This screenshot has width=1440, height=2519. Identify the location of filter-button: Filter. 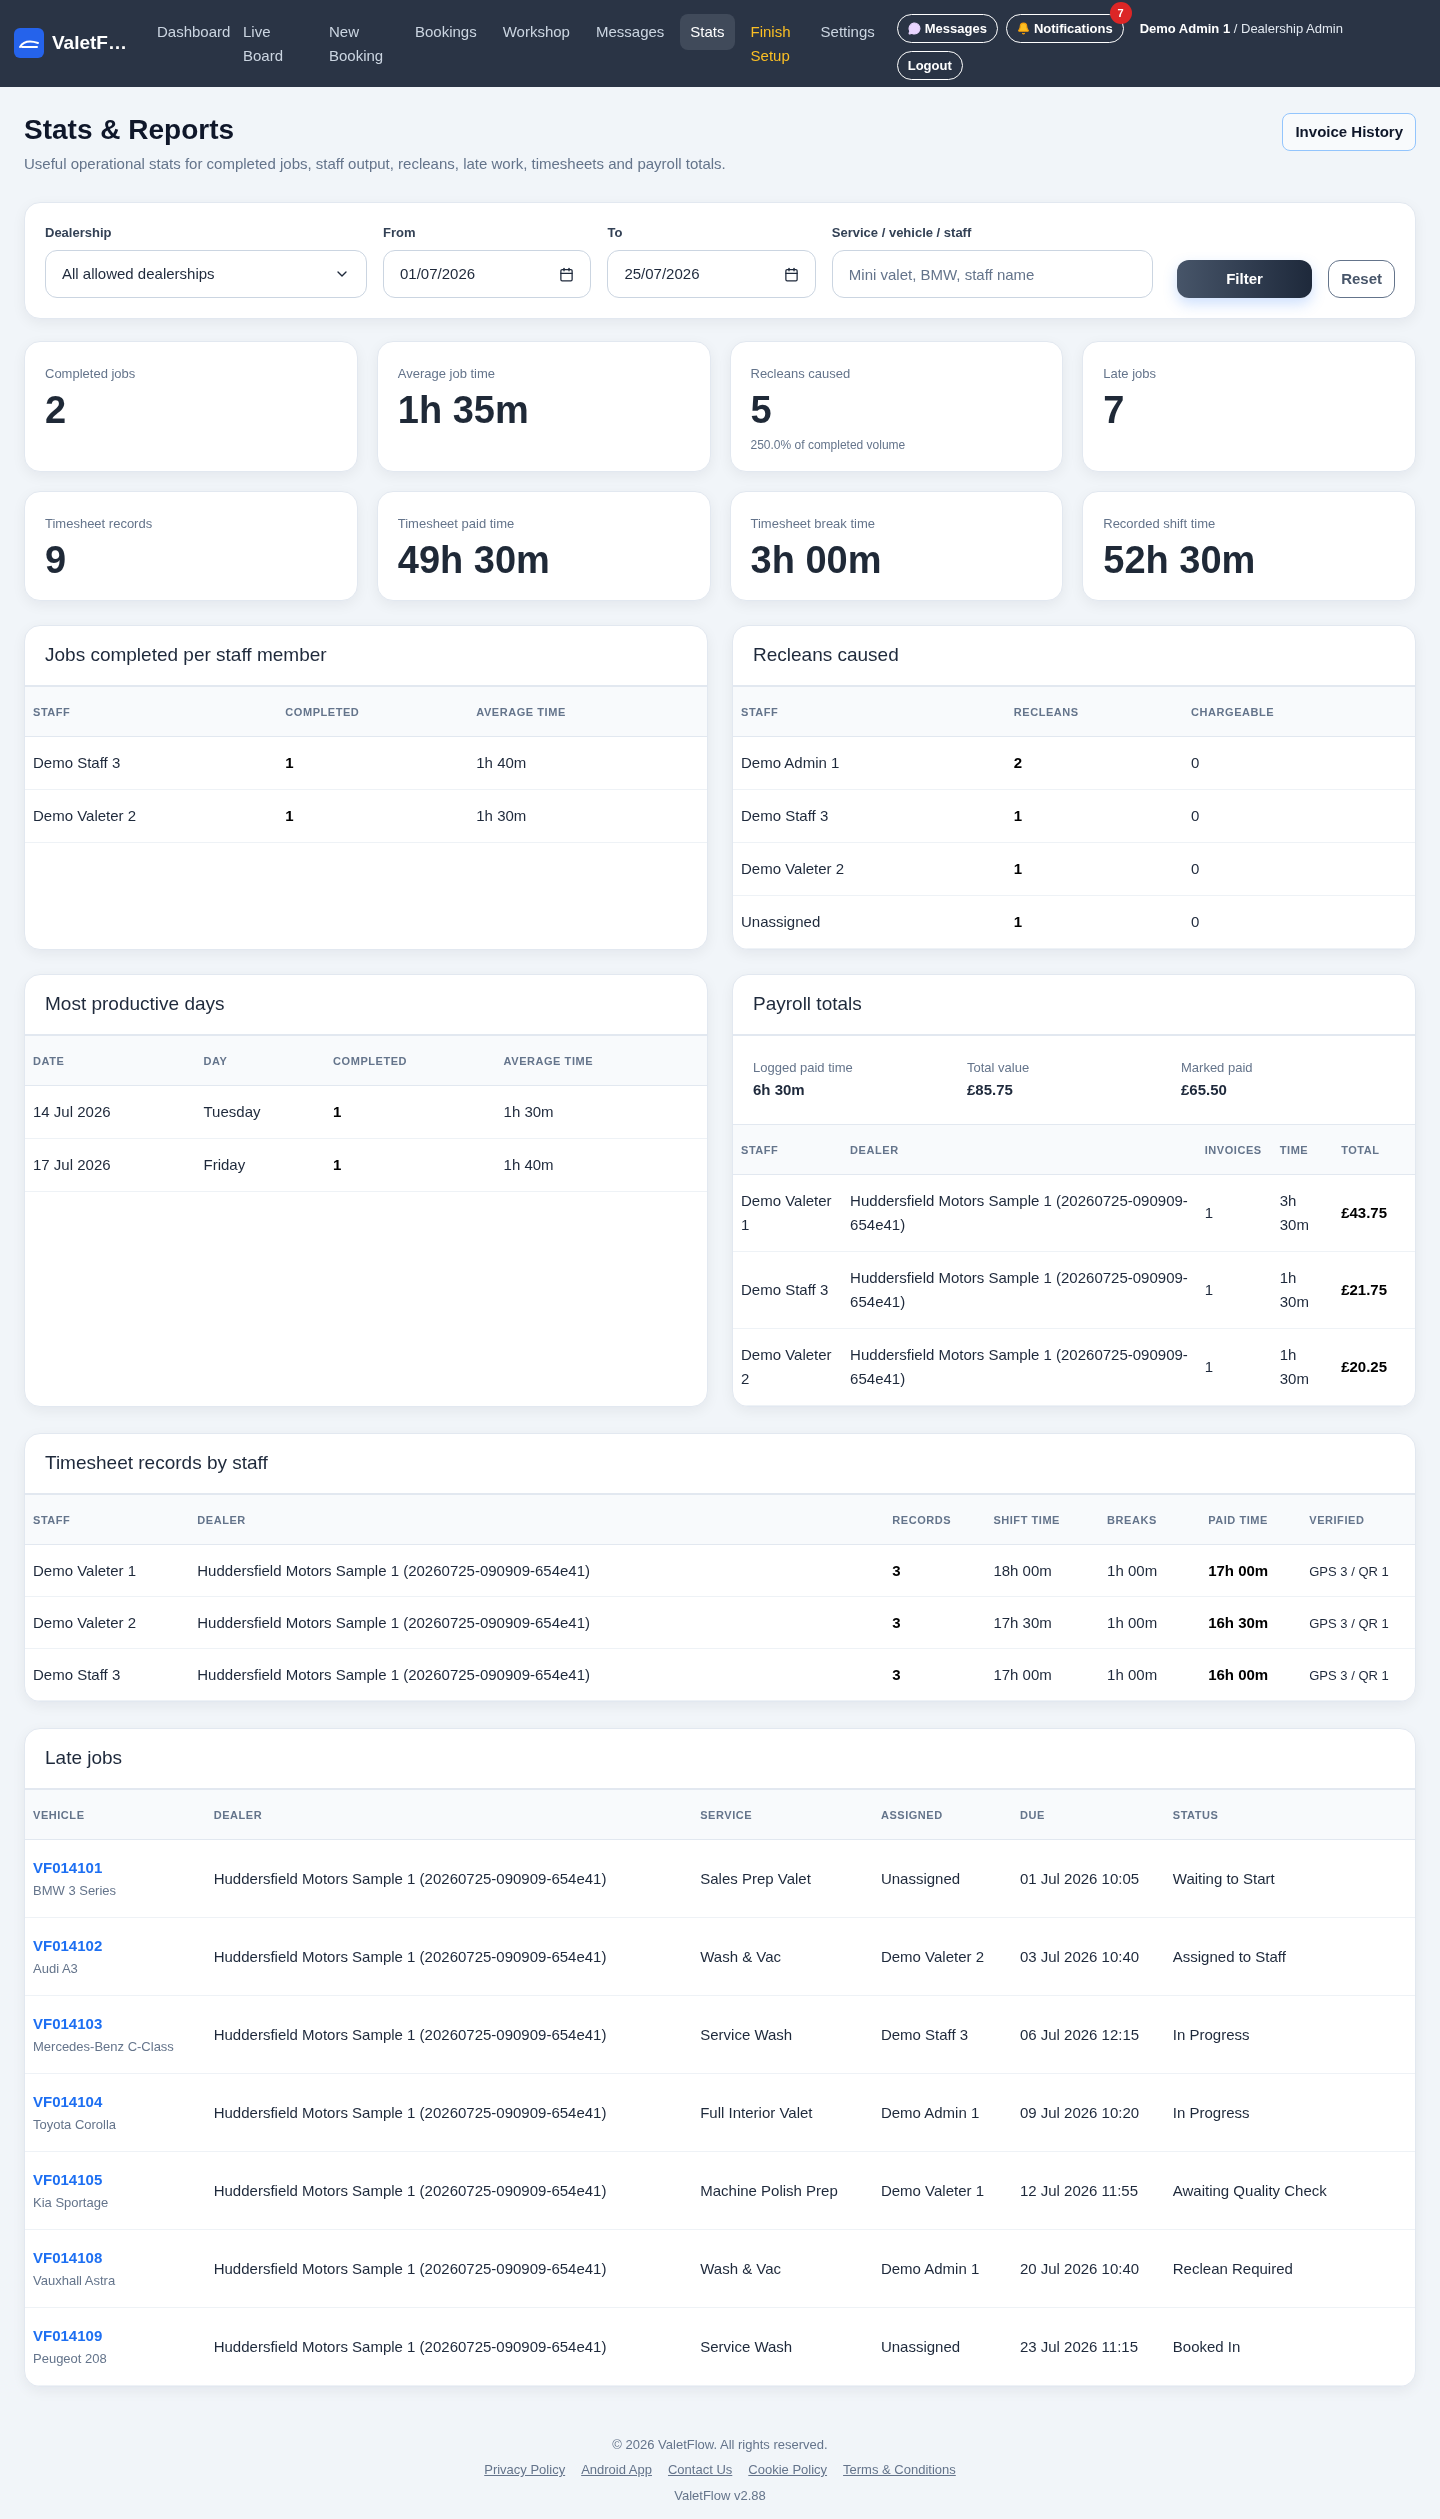
(1244, 279).